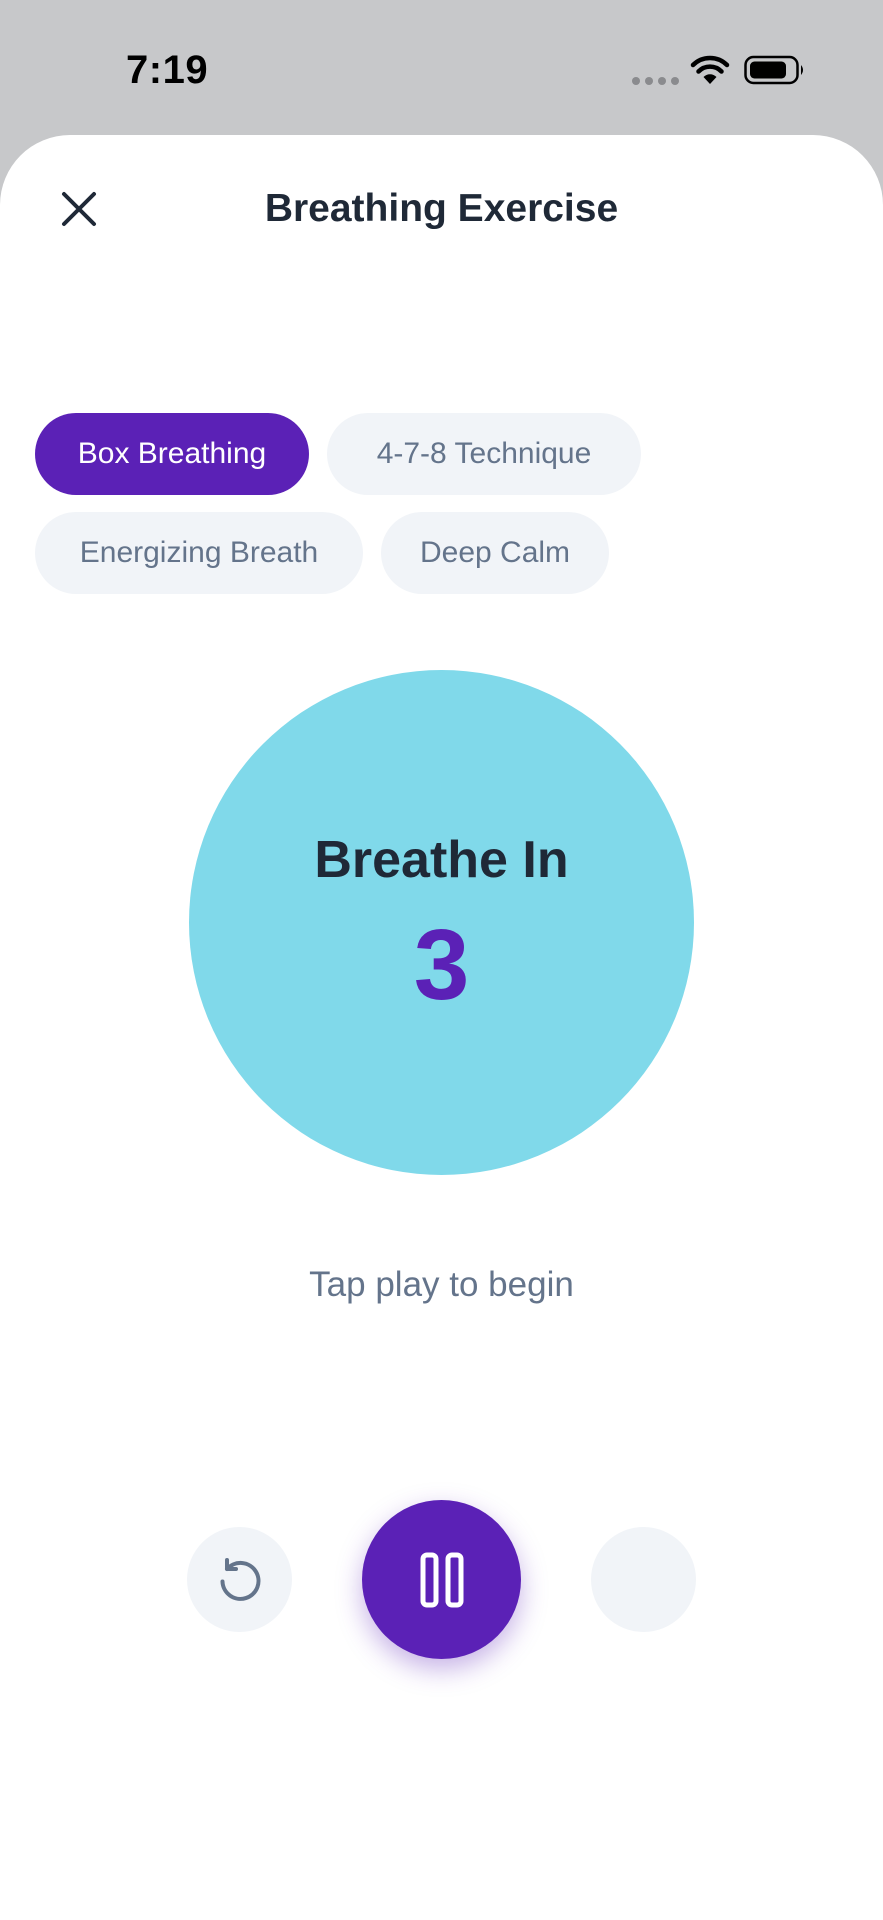  What do you see at coordinates (710, 69) in the screenshot?
I see `wifi-icon` at bounding box center [710, 69].